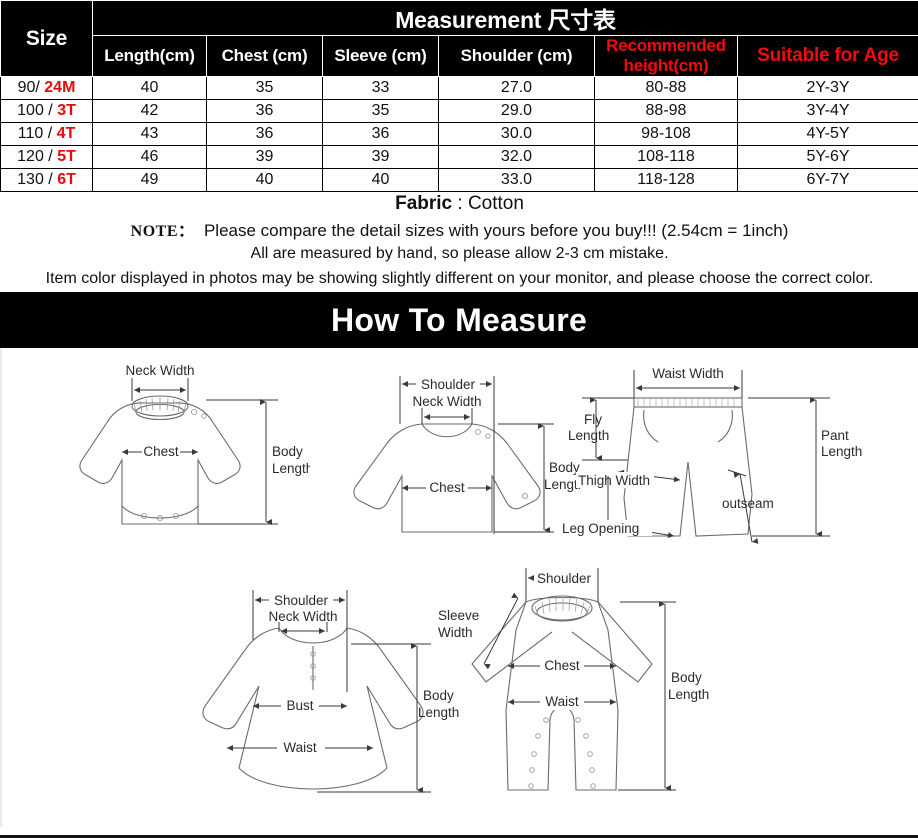  I want to click on size-tag: 24M, so click(60, 87).